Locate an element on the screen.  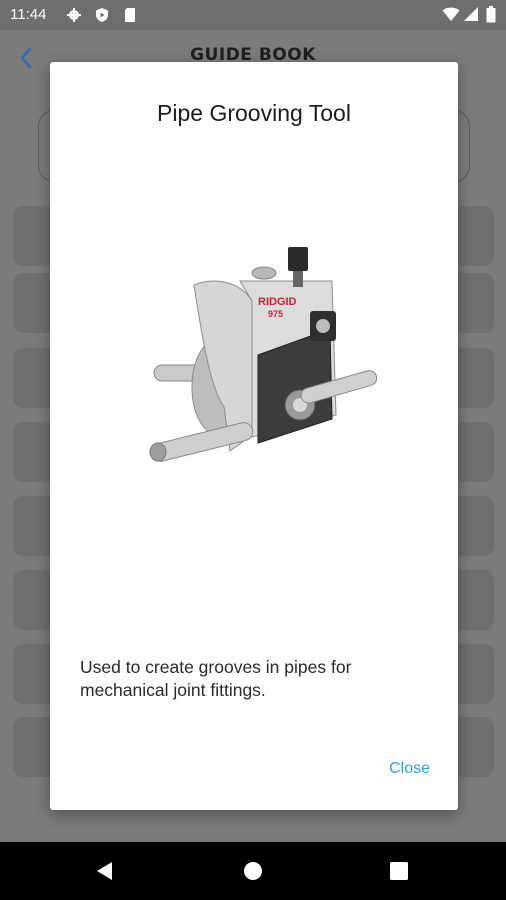
home-circle-icon is located at coordinates (253, 871).